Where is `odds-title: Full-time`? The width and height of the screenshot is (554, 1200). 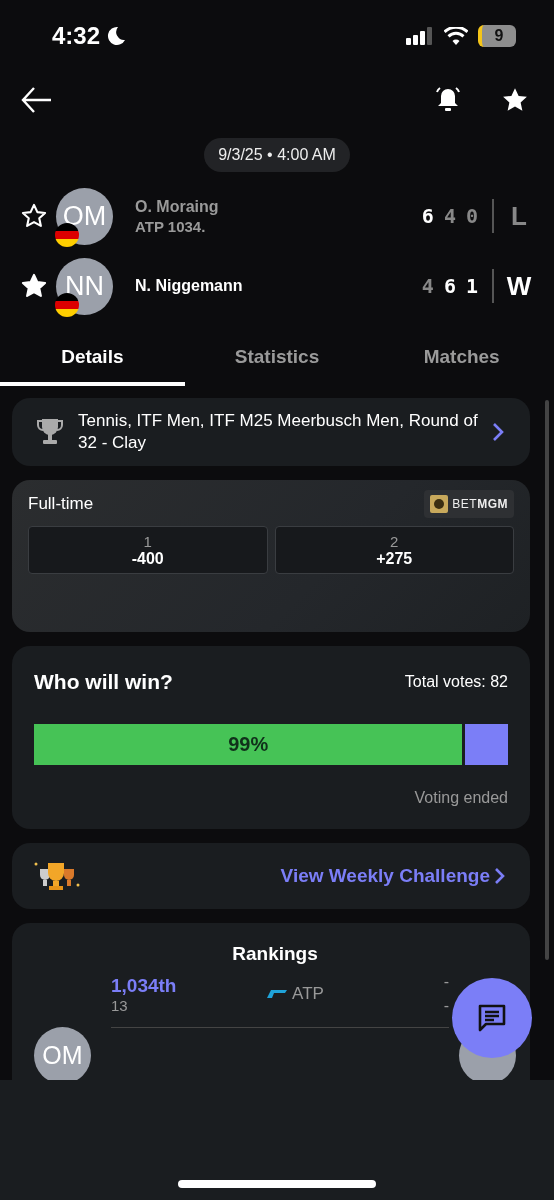 odds-title: Full-time is located at coordinates (61, 504).